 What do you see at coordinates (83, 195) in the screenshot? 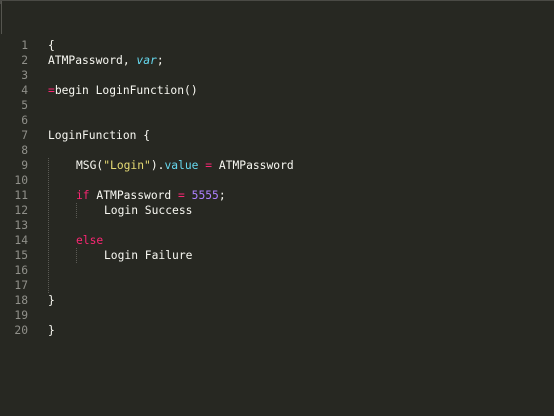
I see `code-token-kw: if` at bounding box center [83, 195].